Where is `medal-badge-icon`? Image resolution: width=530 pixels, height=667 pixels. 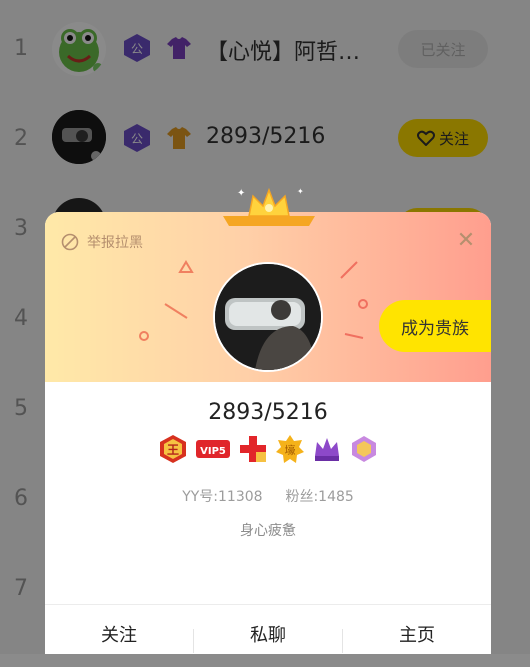 medal-badge-icon is located at coordinates (363, 449).